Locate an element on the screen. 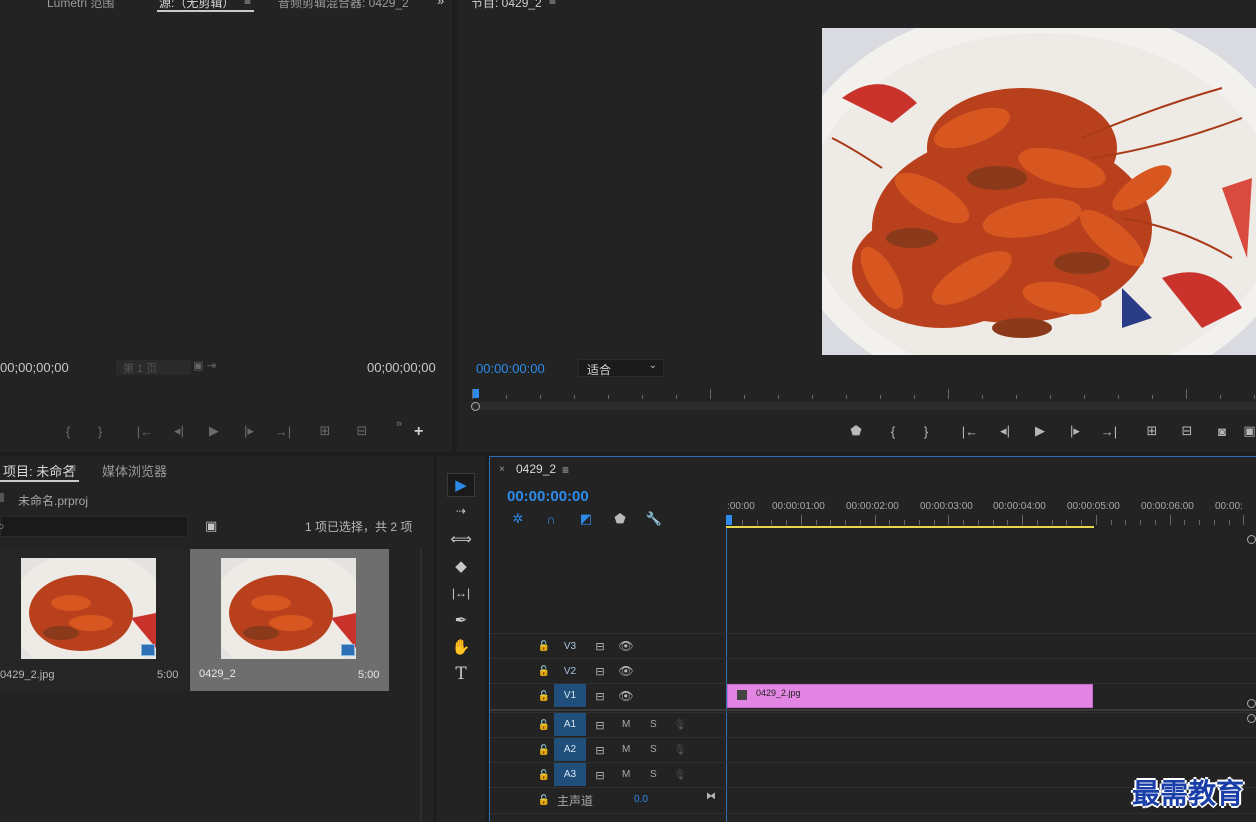 The height and width of the screenshot is (822, 1256). program-mark-out-icon: } is located at coordinates (926, 431).